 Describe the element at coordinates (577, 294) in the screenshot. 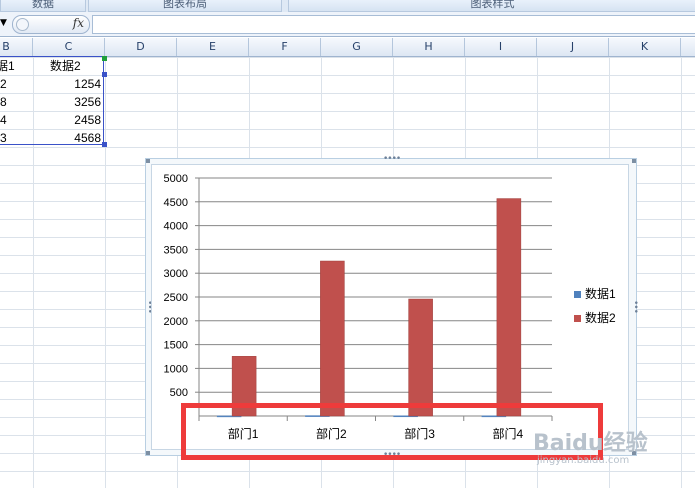

I see `legend-swatch-series1` at that location.